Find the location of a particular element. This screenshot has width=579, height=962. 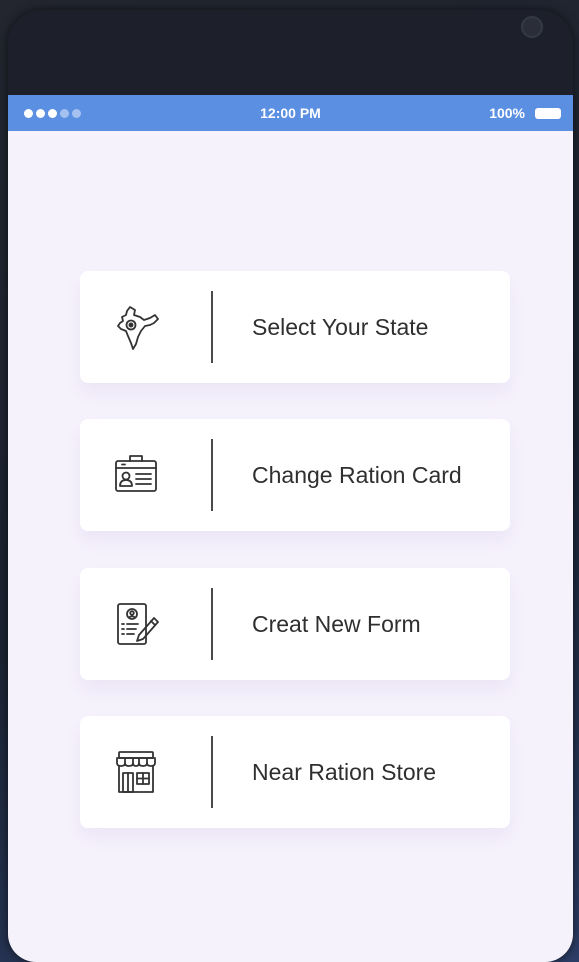

near-ration-store-button: Near Ration Store is located at coordinates (295, 772).